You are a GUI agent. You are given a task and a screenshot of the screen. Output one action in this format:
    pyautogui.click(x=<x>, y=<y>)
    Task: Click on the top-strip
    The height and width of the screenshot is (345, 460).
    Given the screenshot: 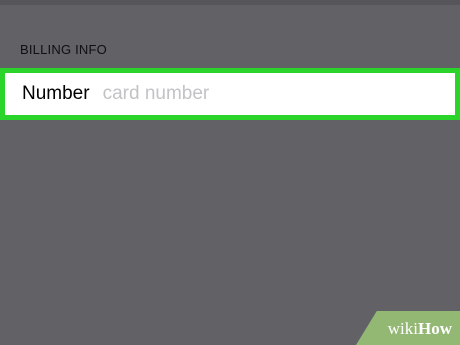 What is the action you would take?
    pyautogui.click(x=230, y=2)
    